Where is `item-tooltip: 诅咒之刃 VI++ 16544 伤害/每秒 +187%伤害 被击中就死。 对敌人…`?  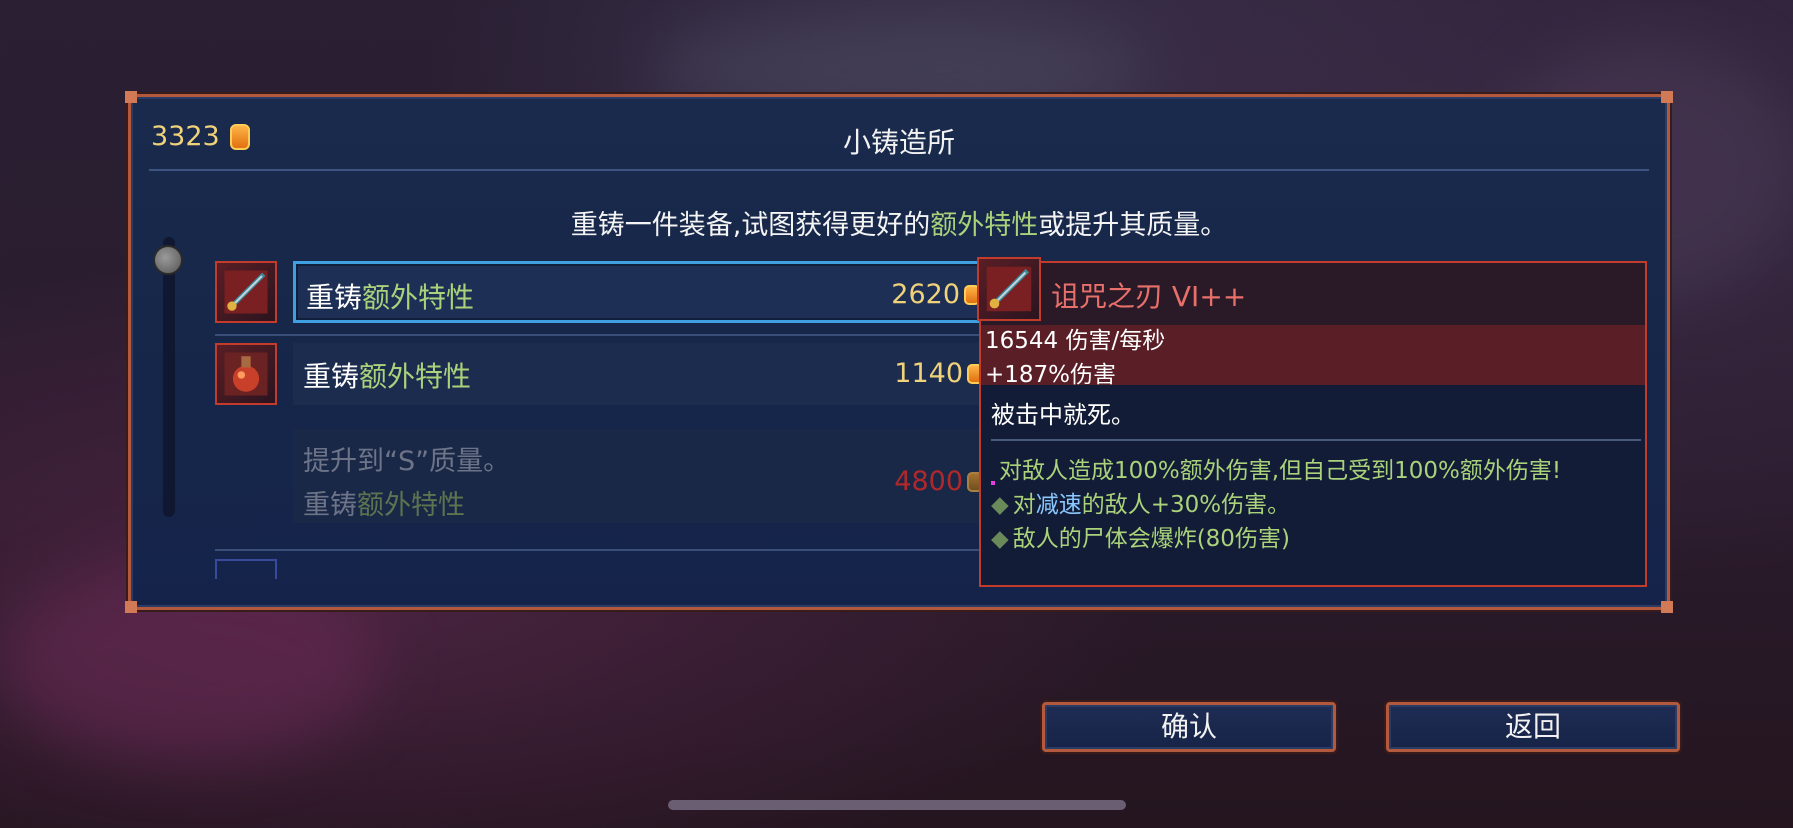 item-tooltip: 诅咒之刃 VI++ 16544 伤害/每秒 +187%伤害 被击中就死。 对敌人… is located at coordinates (1313, 424).